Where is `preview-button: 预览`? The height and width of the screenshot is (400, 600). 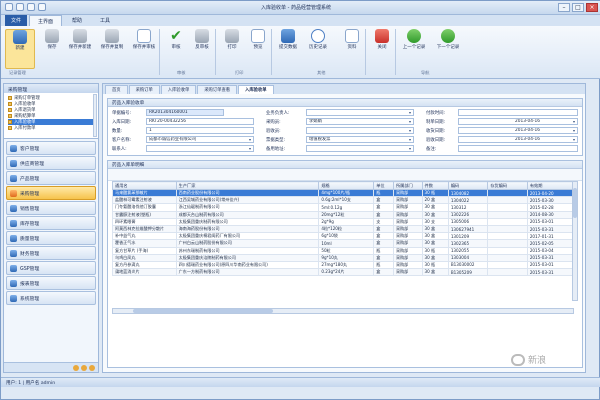 preview-button: 预览 is located at coordinates (258, 49).